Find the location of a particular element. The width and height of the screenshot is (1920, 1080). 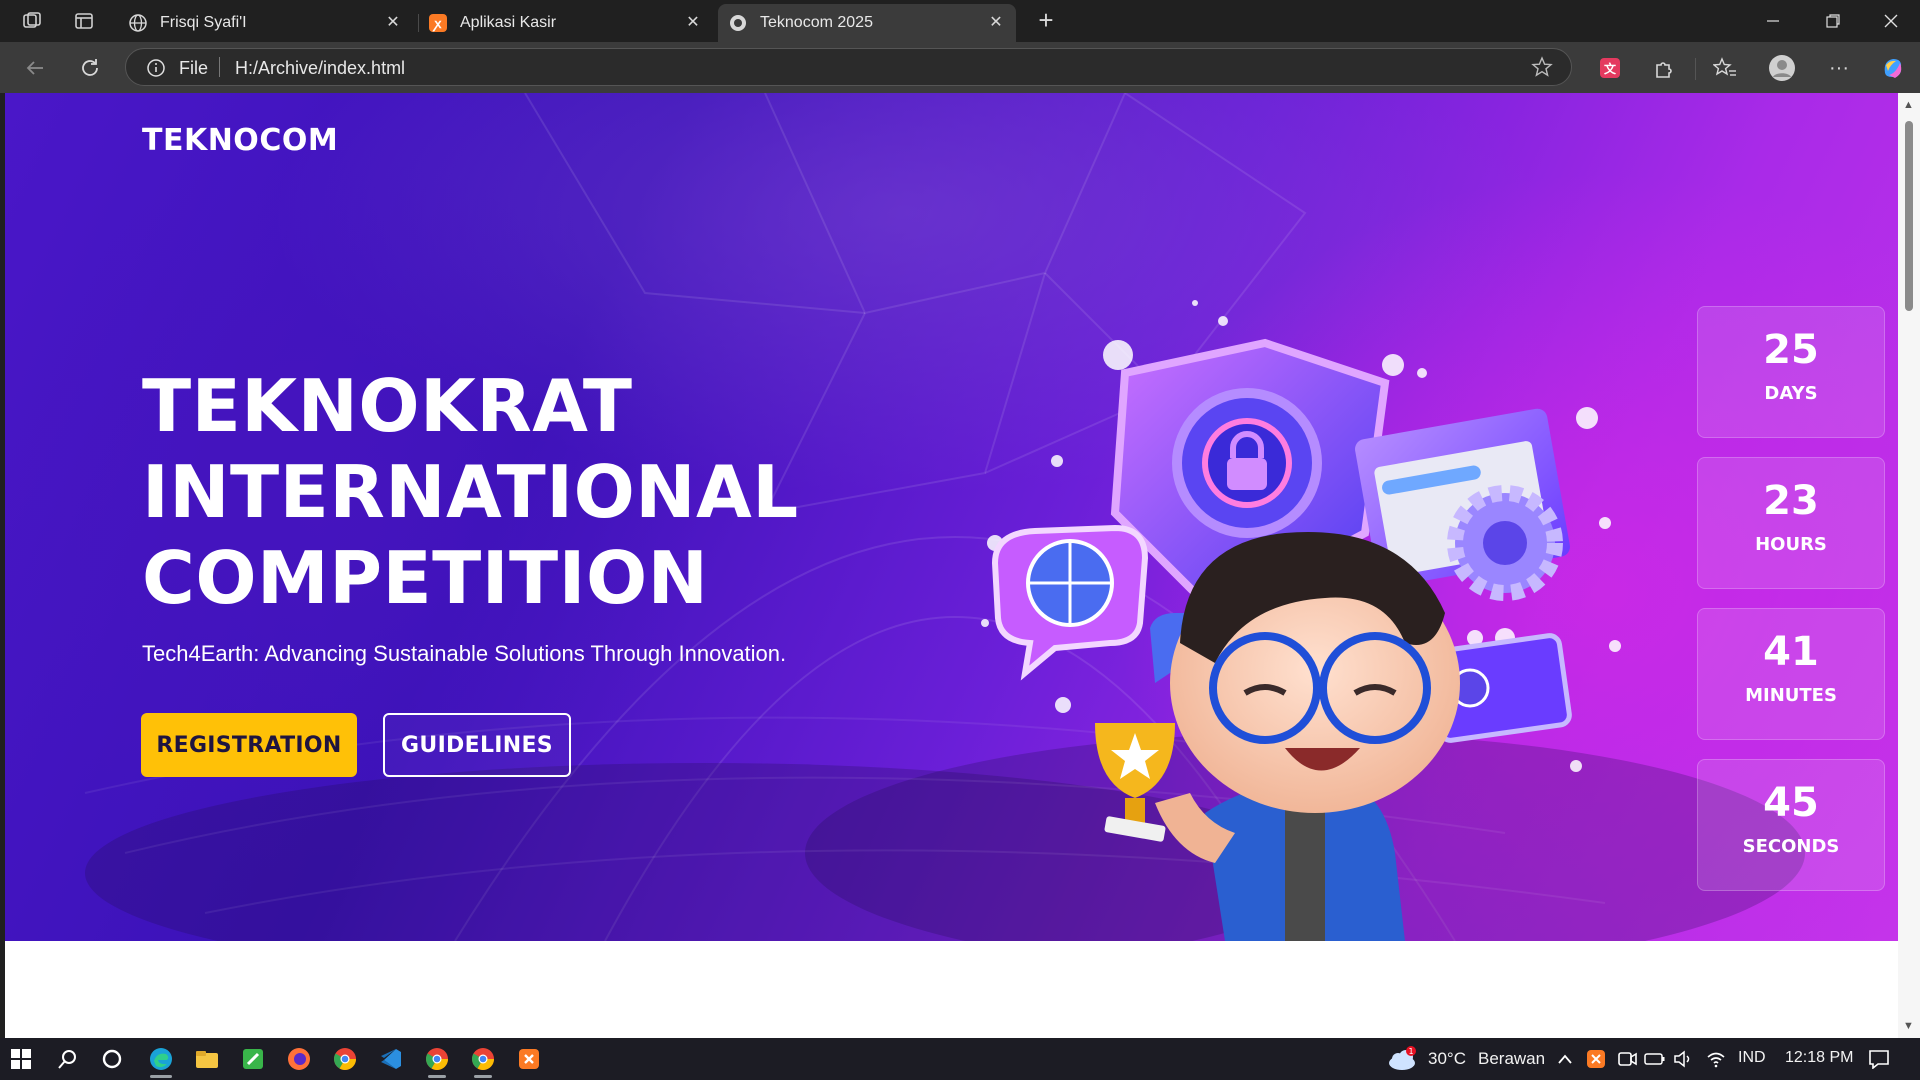

firefox-icon is located at coordinates (299, 1059).